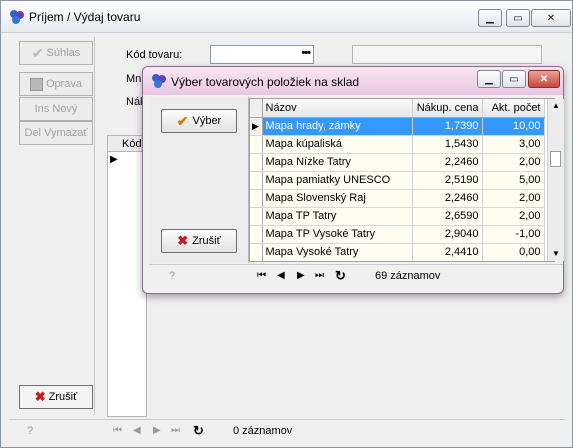 This screenshot has width=573, height=448. Describe the element at coordinates (447, 234) in the screenshot. I see `cell-nakup-cena: 2,9040` at that location.